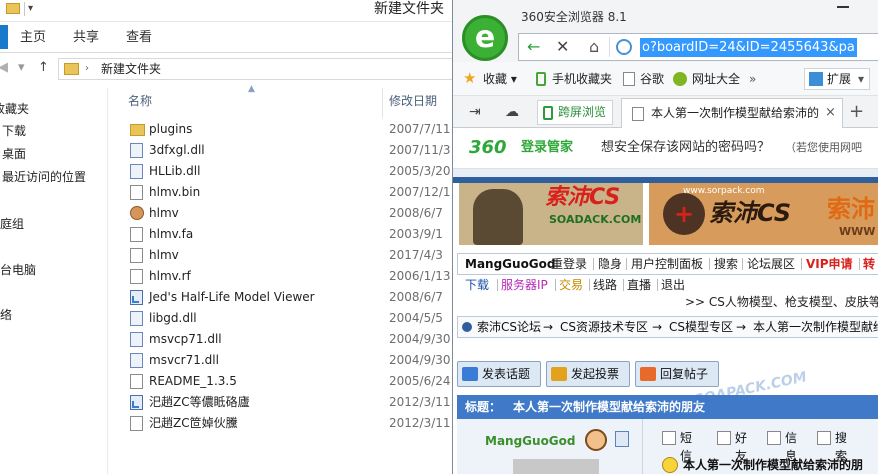 The height and width of the screenshot is (474, 878). Describe the element at coordinates (856, 112) in the screenshot. I see `new-tab-button: +` at that location.